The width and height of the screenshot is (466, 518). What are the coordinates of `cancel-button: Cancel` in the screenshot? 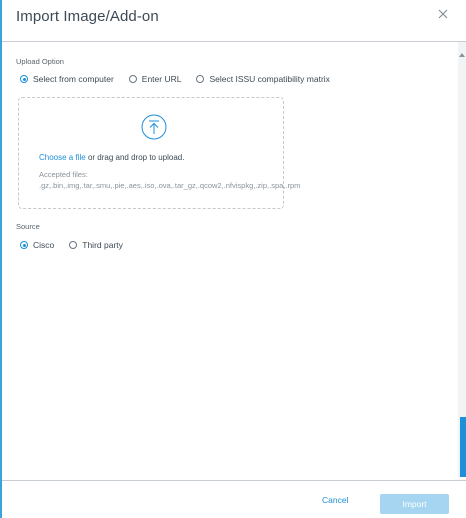 It's located at (335, 500).